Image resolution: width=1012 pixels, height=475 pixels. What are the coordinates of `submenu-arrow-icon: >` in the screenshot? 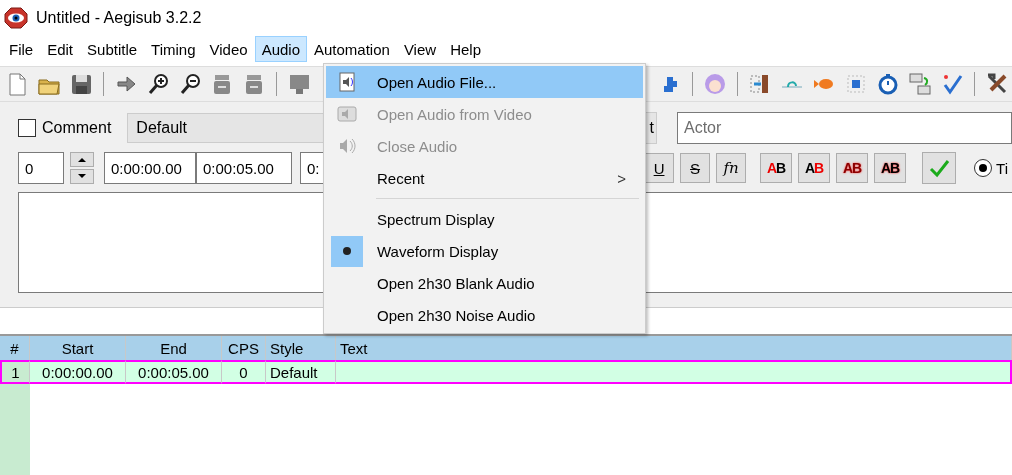 It's located at (621, 178).